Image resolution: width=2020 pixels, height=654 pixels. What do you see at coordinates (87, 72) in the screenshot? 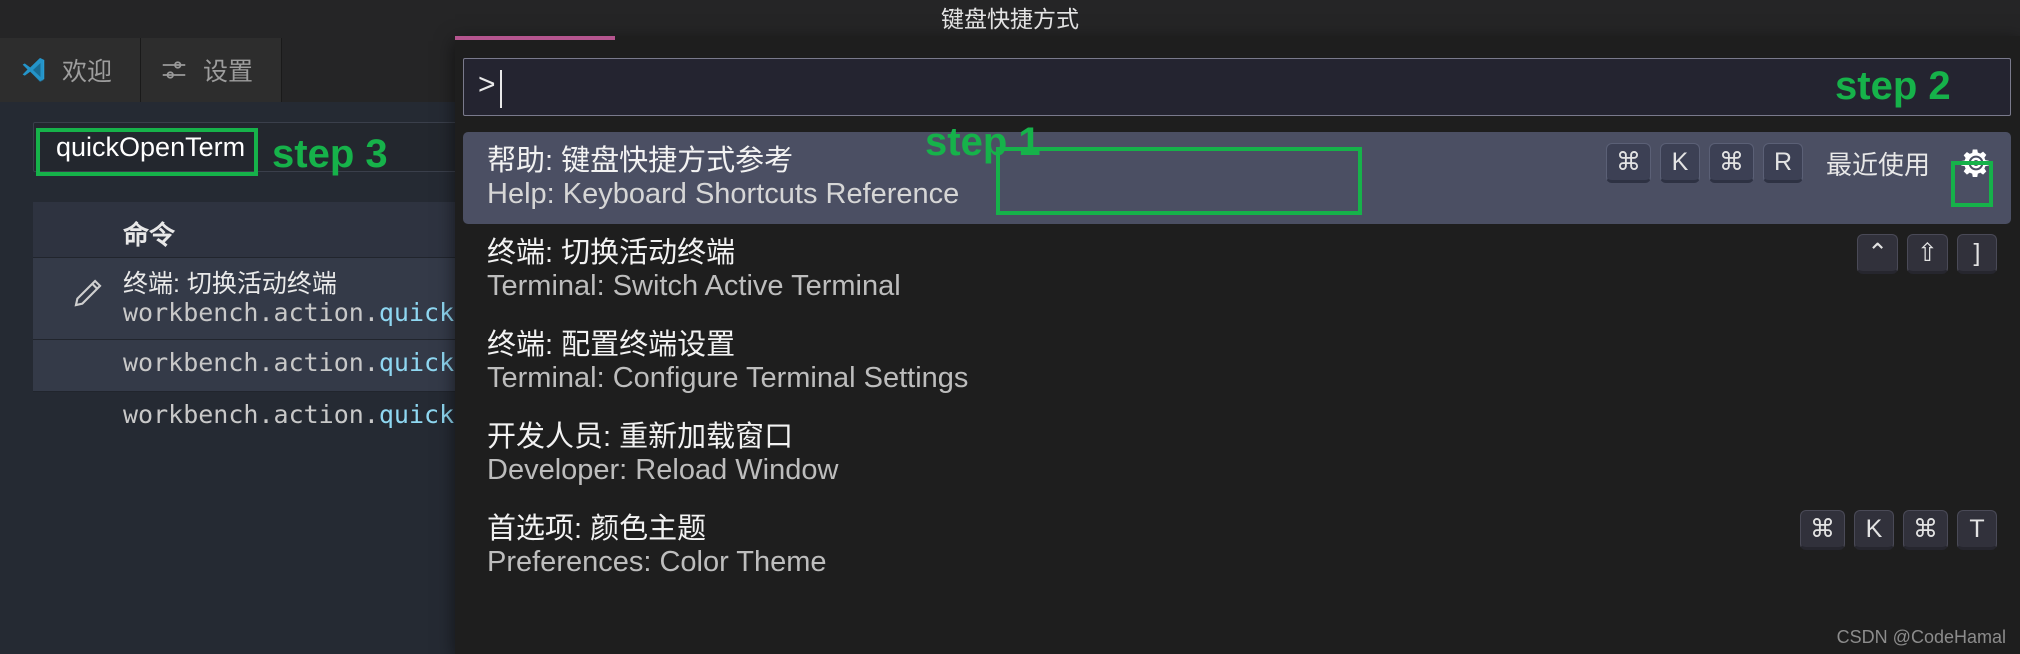
I see `tab-welcome-label: 欢迎` at bounding box center [87, 72].